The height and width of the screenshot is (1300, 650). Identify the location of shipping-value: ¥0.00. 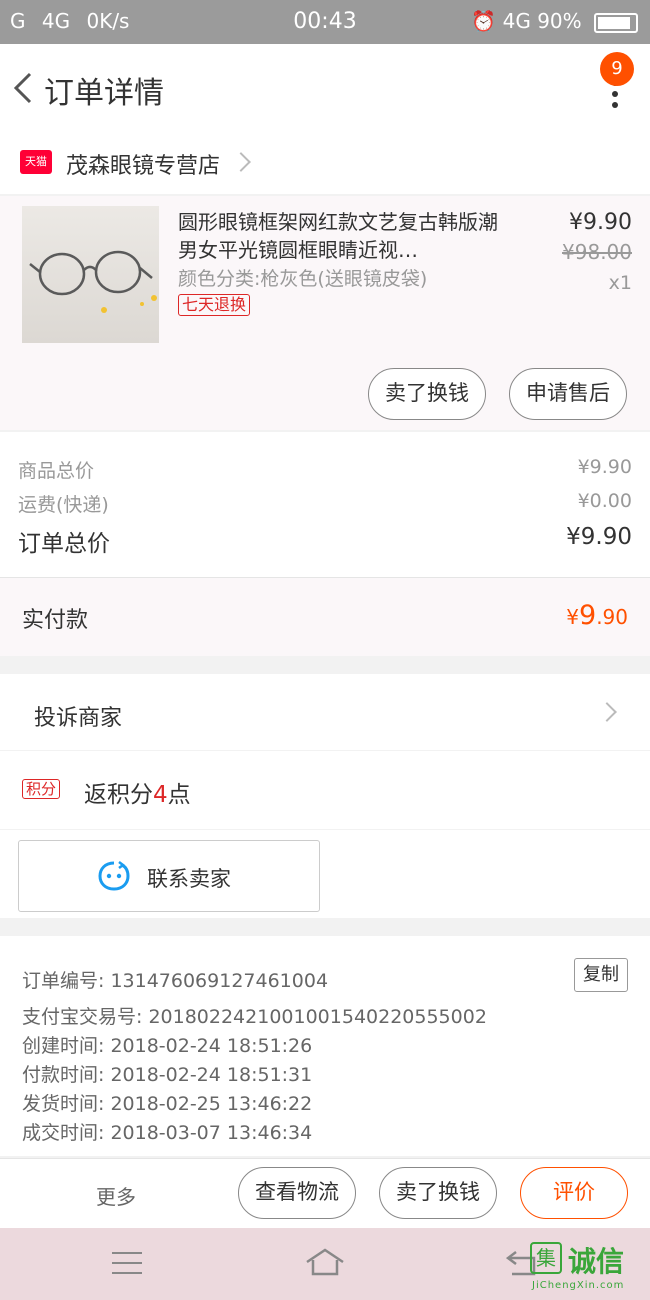
(604, 501).